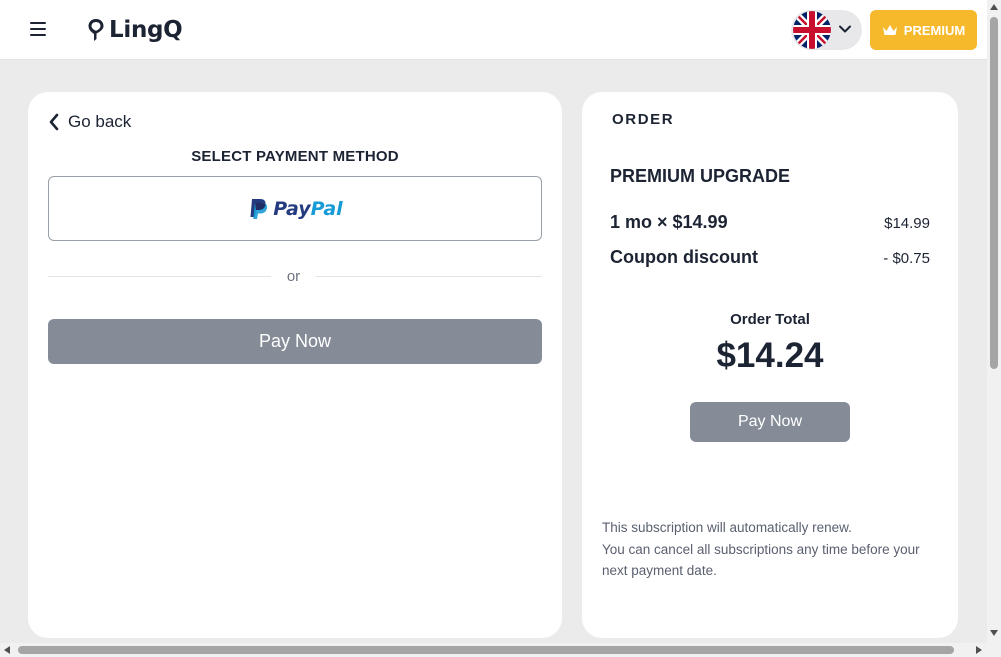 This screenshot has height=657, width=1001. What do you see at coordinates (486, 650) in the screenshot?
I see `horizontal-scroll-thumb` at bounding box center [486, 650].